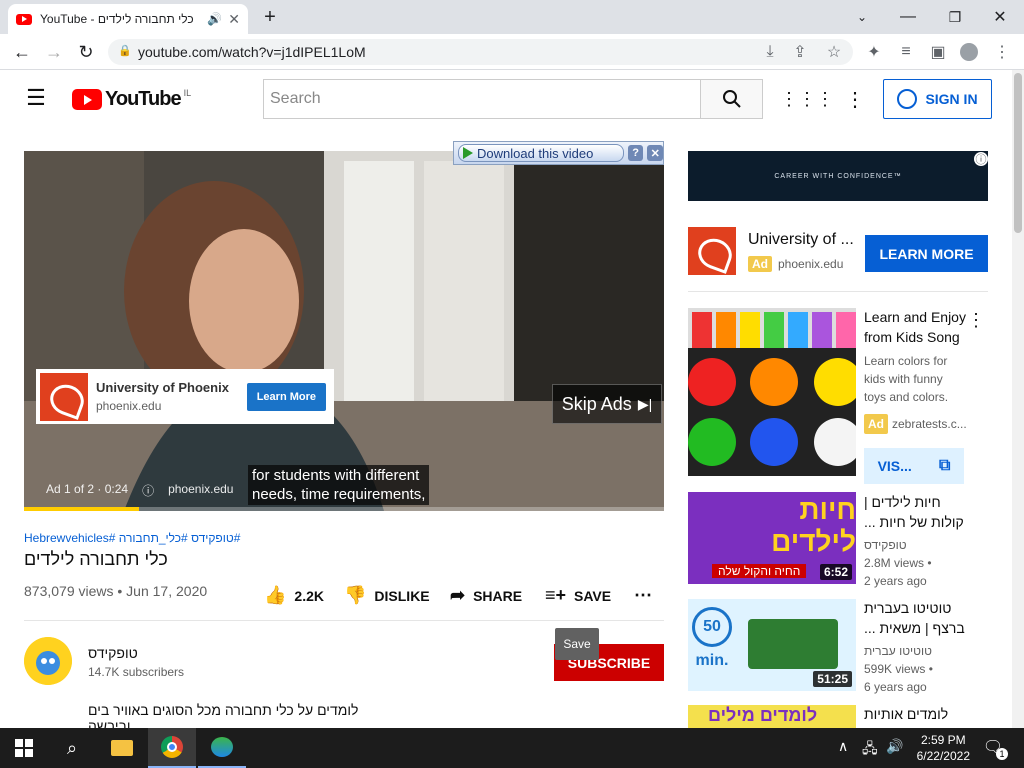 The width and height of the screenshot is (1024, 768). I want to click on skip-ads-button: Skip Ads ▶|, so click(607, 404).